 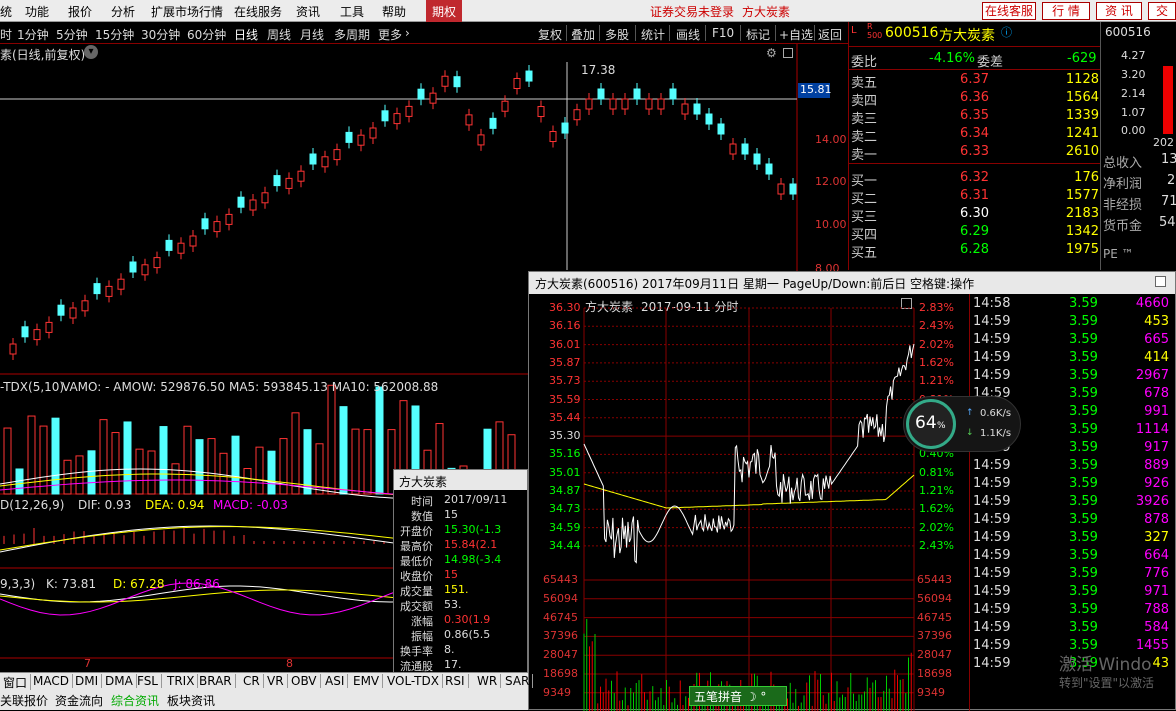 I want to click on indicator-tab: OBV, so click(x=304, y=681).